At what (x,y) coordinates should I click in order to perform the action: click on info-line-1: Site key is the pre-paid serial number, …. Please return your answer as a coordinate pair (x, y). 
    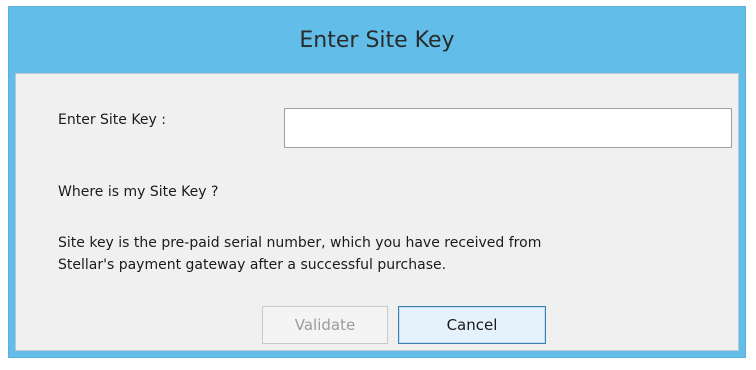
    Looking at the image, I should click on (300, 243).